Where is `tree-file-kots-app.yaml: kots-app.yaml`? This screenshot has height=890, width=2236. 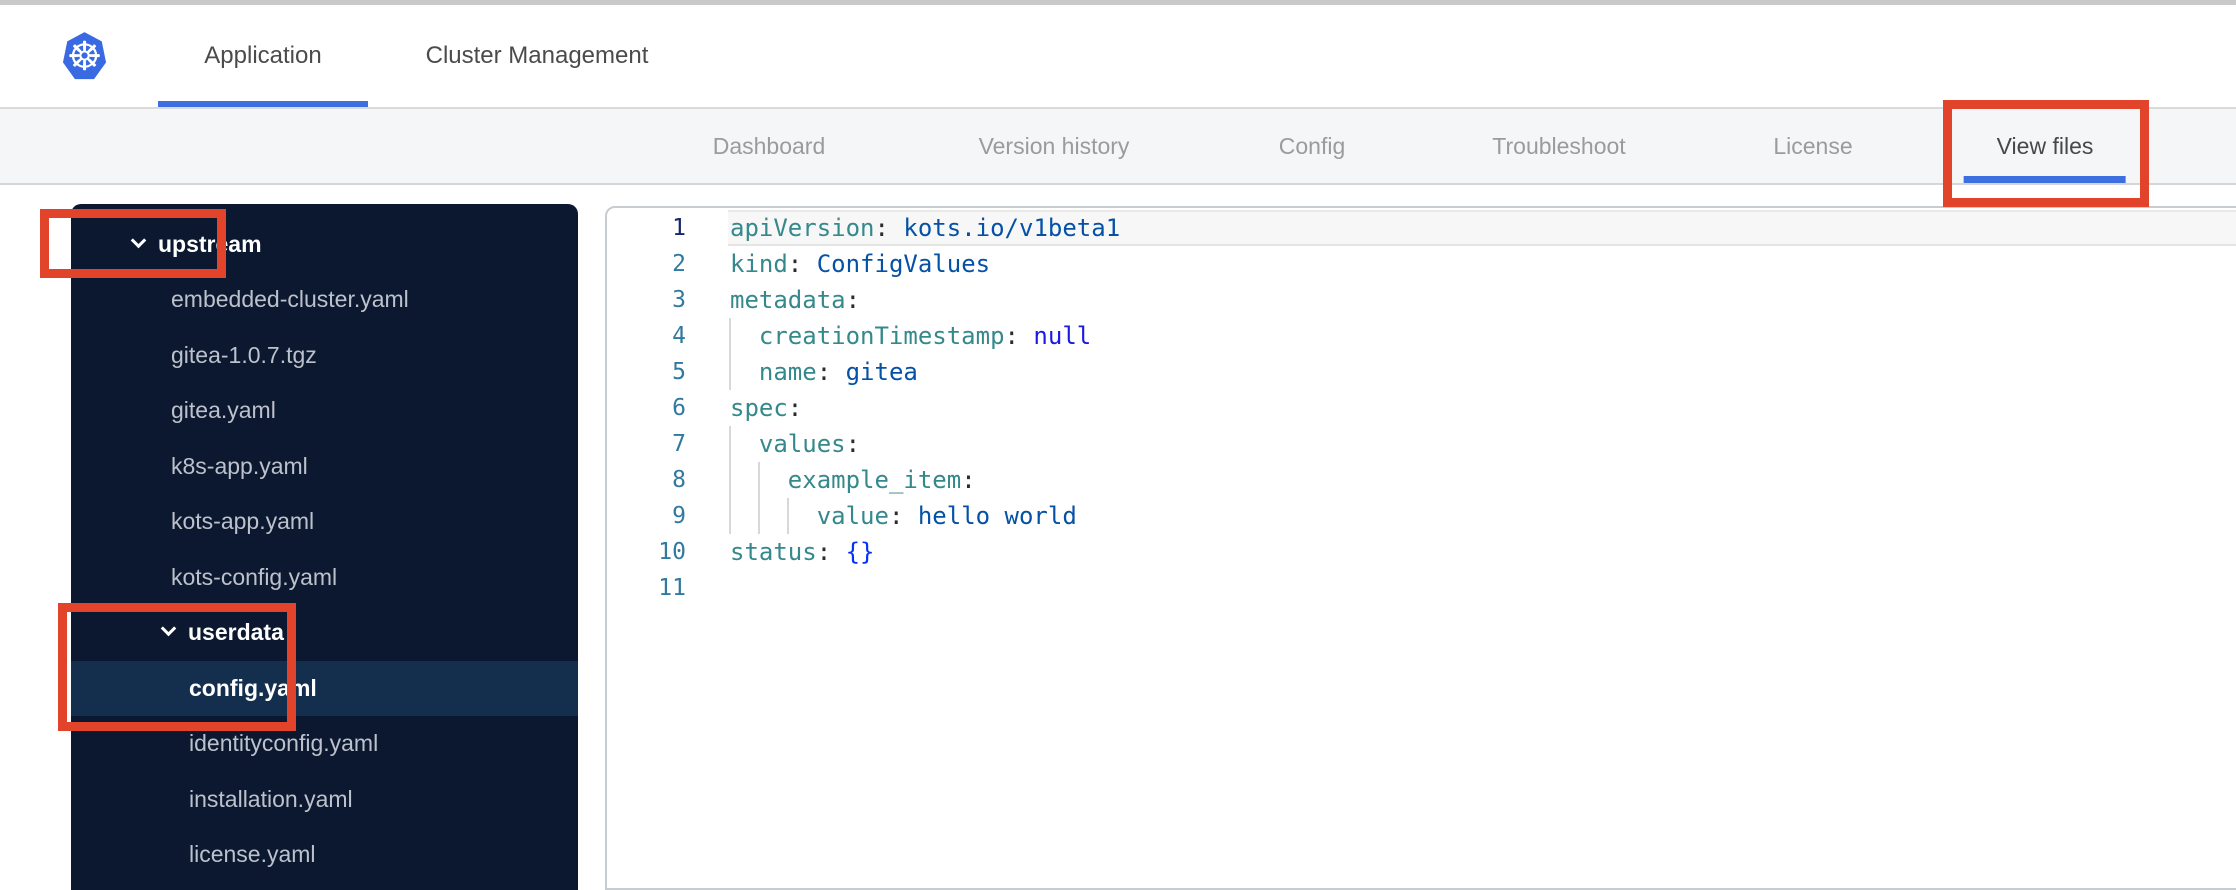 tree-file-kots-app.yaml: kots-app.yaml is located at coordinates (324, 521).